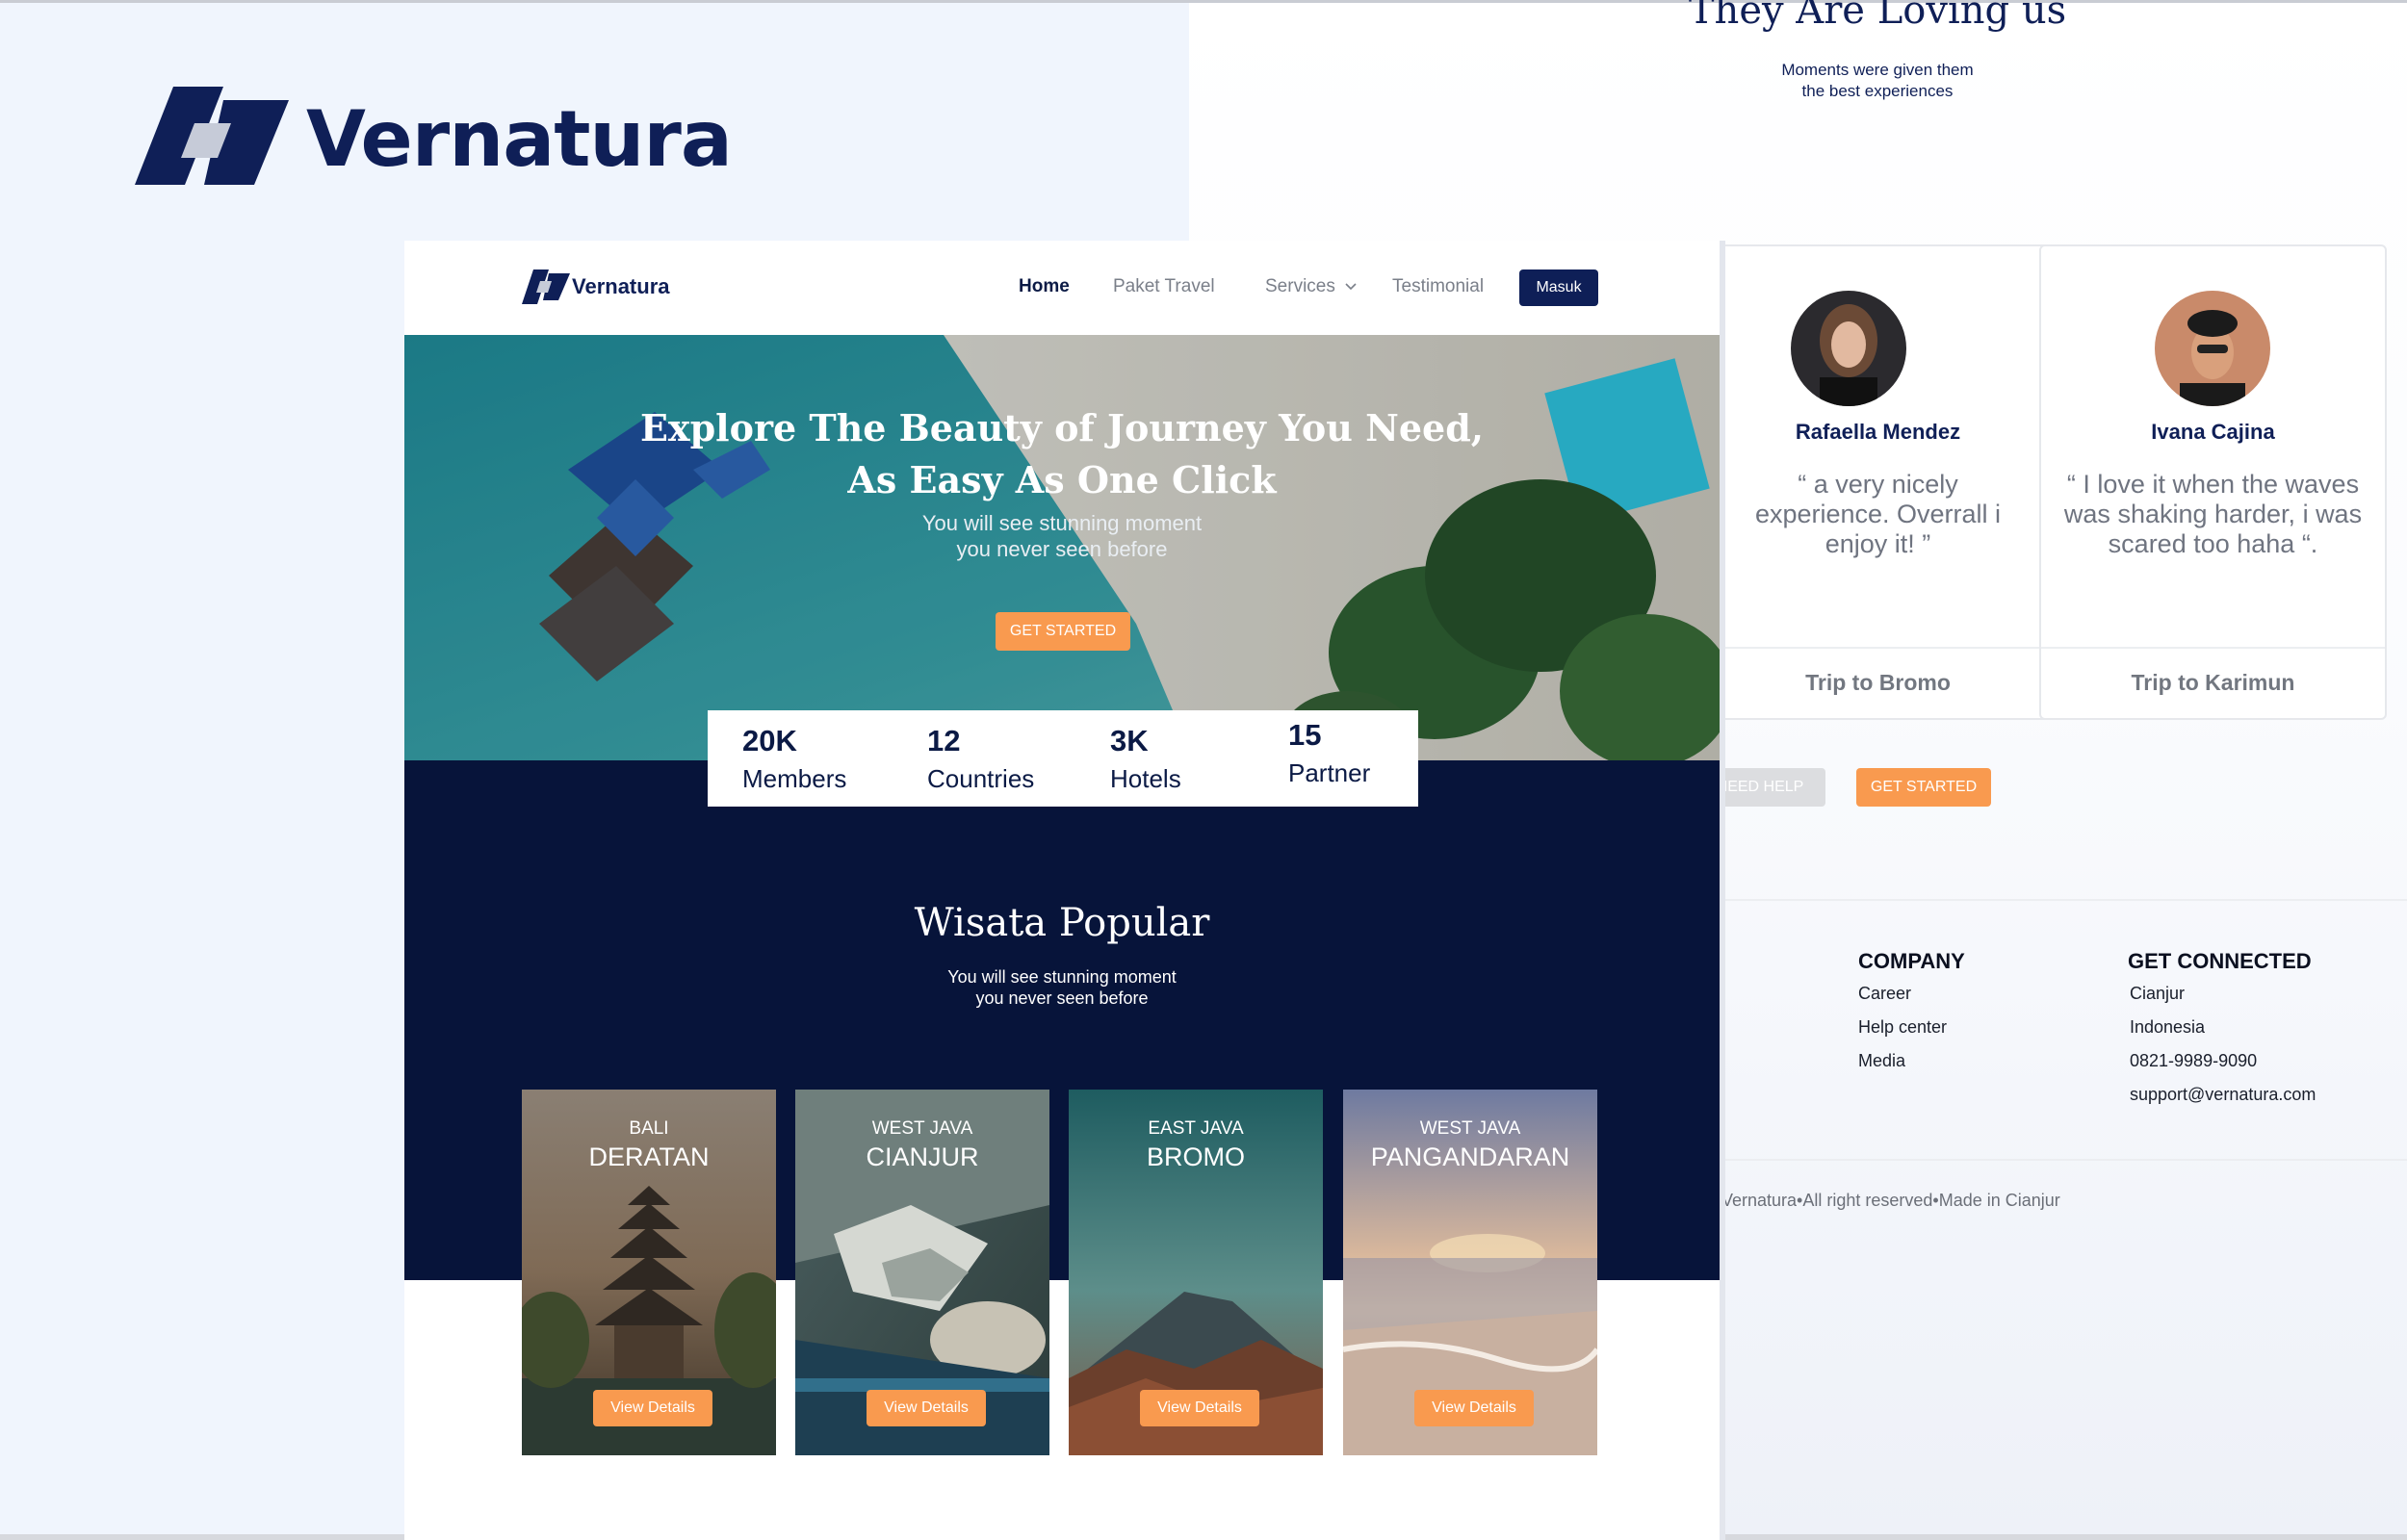  Describe the element at coordinates (794, 778) in the screenshot. I see `stat-label: Members` at that location.